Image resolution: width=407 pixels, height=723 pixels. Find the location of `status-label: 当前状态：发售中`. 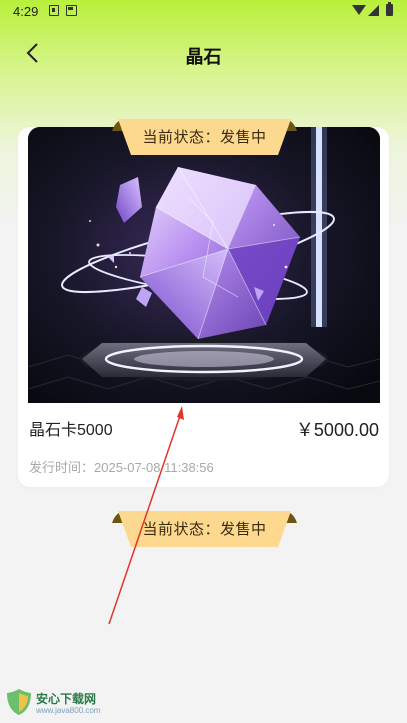

status-label: 当前状态：发售中 is located at coordinates (204, 137).